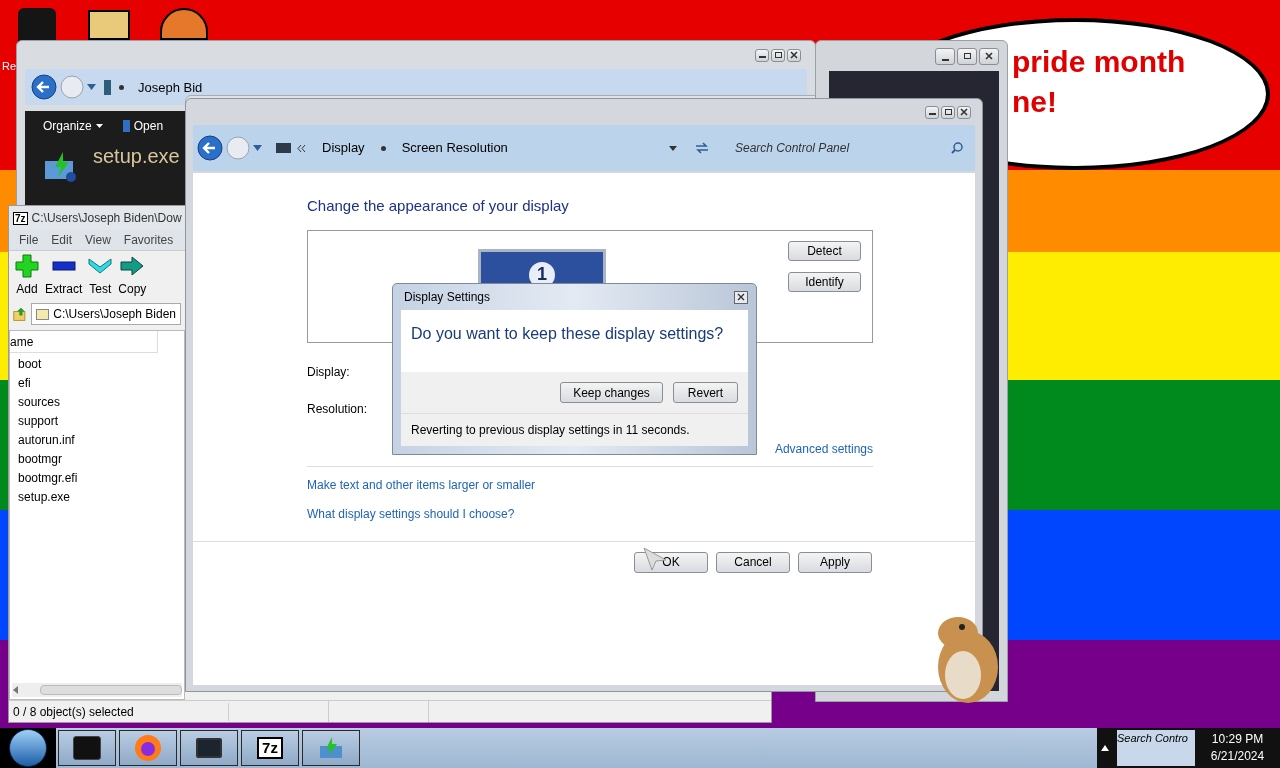 The height and width of the screenshot is (768, 1280). I want to click on bubble-text: ne!, so click(1035, 102).